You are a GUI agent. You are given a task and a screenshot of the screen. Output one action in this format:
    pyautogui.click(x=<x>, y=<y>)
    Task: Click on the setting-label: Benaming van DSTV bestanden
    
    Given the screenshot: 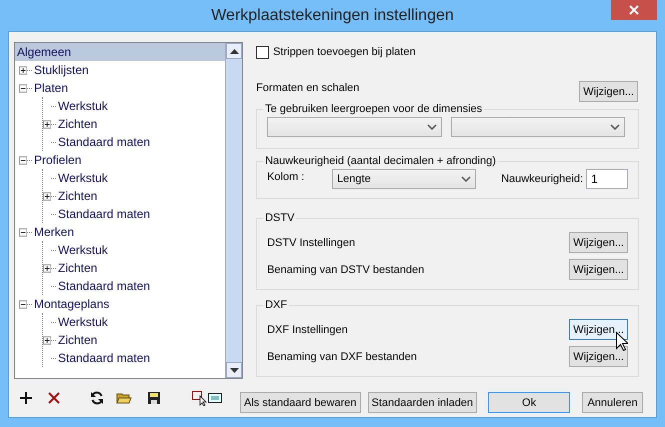 What is the action you would take?
    pyautogui.click(x=345, y=270)
    